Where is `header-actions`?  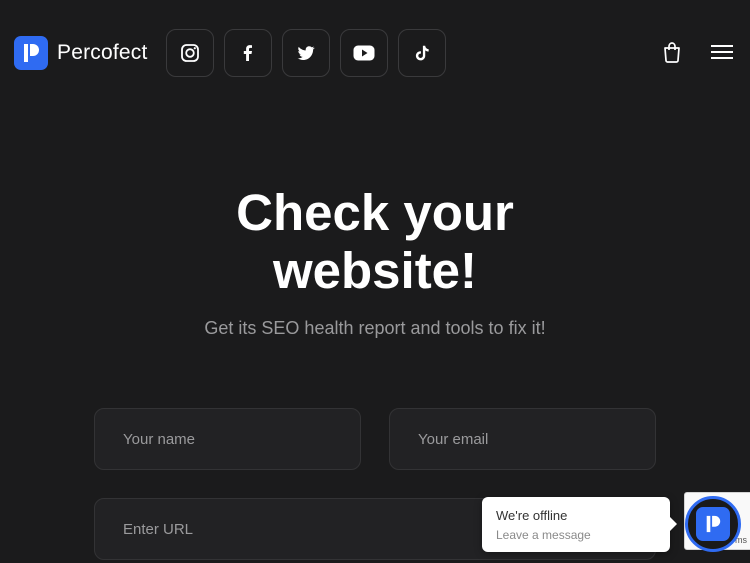
header-actions is located at coordinates (697, 52).